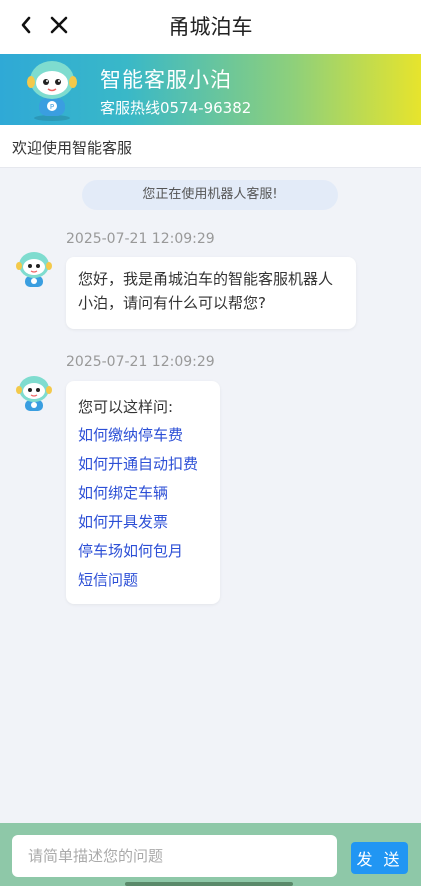 The image size is (421, 886). Describe the element at coordinates (126, 407) in the screenshot. I see `suggestions-intro: 您可以这样问:` at that location.